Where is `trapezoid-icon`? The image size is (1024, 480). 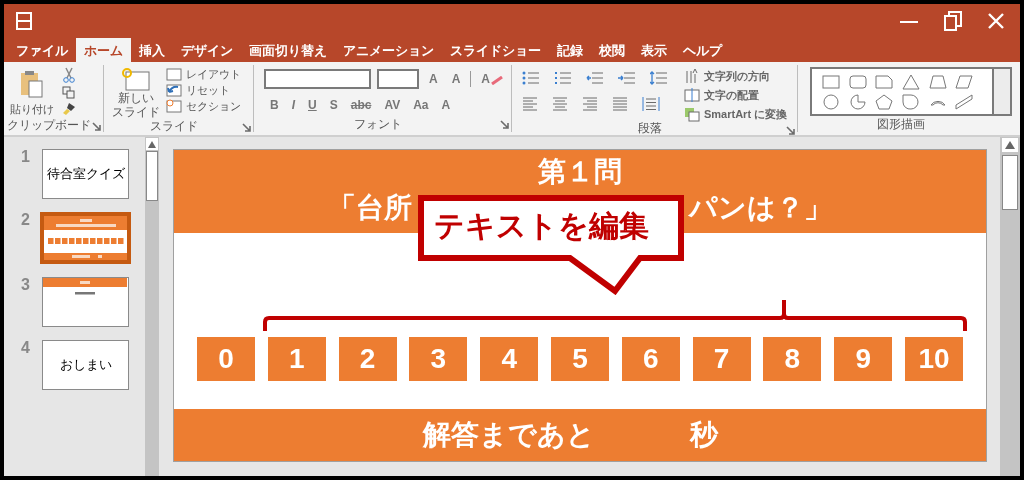 trapezoid-icon is located at coordinates (937, 81).